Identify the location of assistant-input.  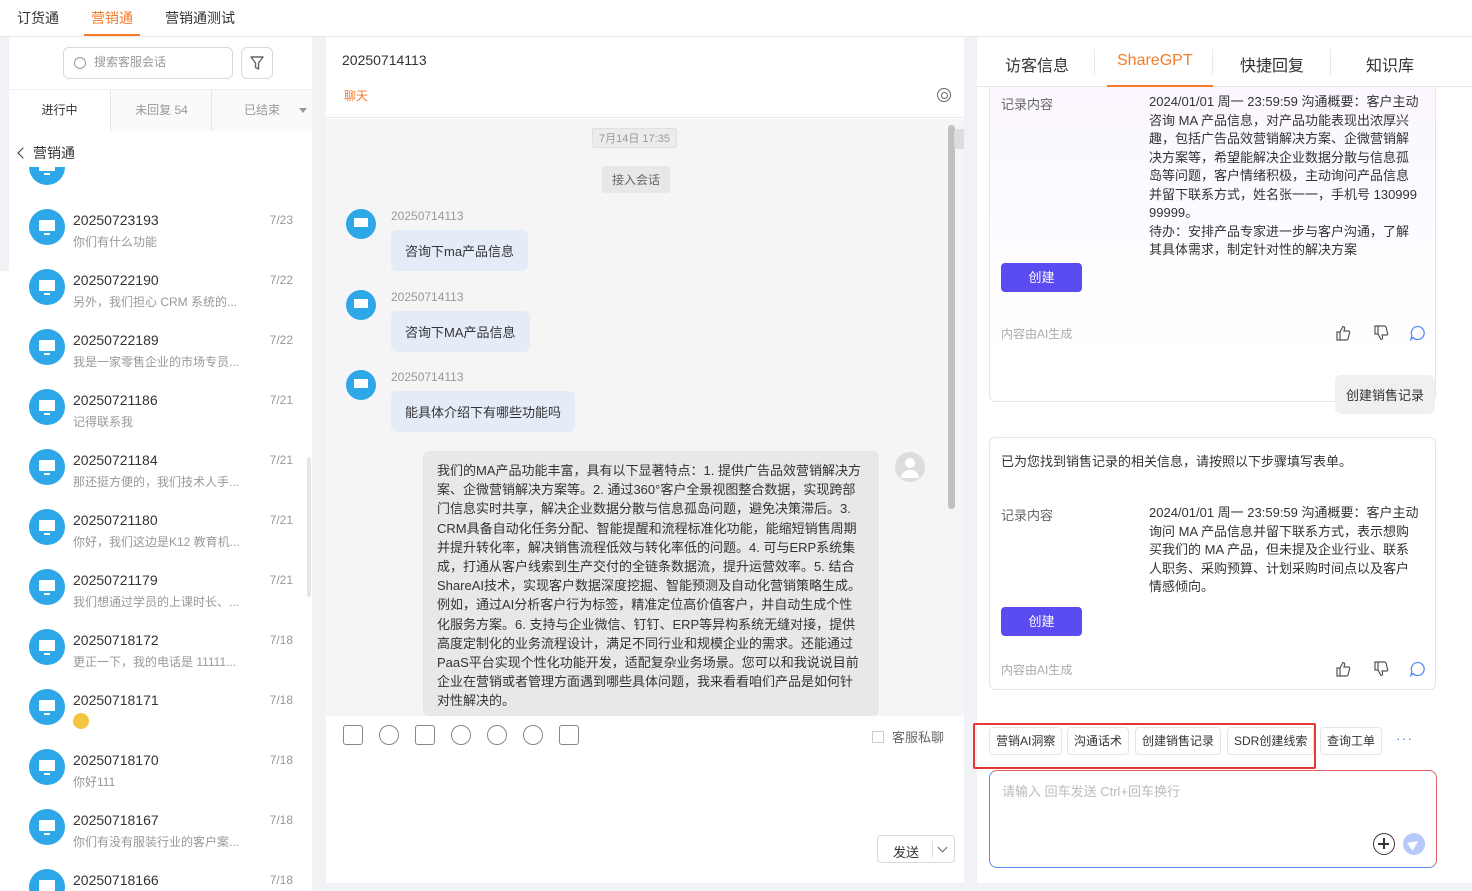
(1212, 806).